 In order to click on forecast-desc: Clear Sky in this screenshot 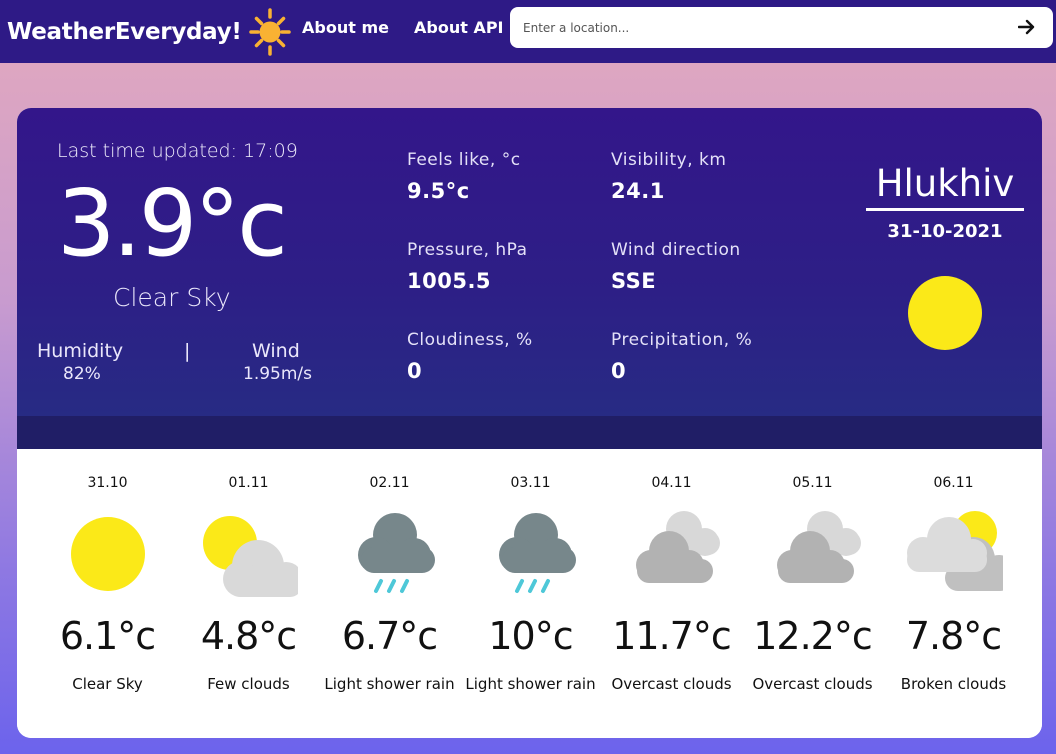, I will do `click(107, 684)`.